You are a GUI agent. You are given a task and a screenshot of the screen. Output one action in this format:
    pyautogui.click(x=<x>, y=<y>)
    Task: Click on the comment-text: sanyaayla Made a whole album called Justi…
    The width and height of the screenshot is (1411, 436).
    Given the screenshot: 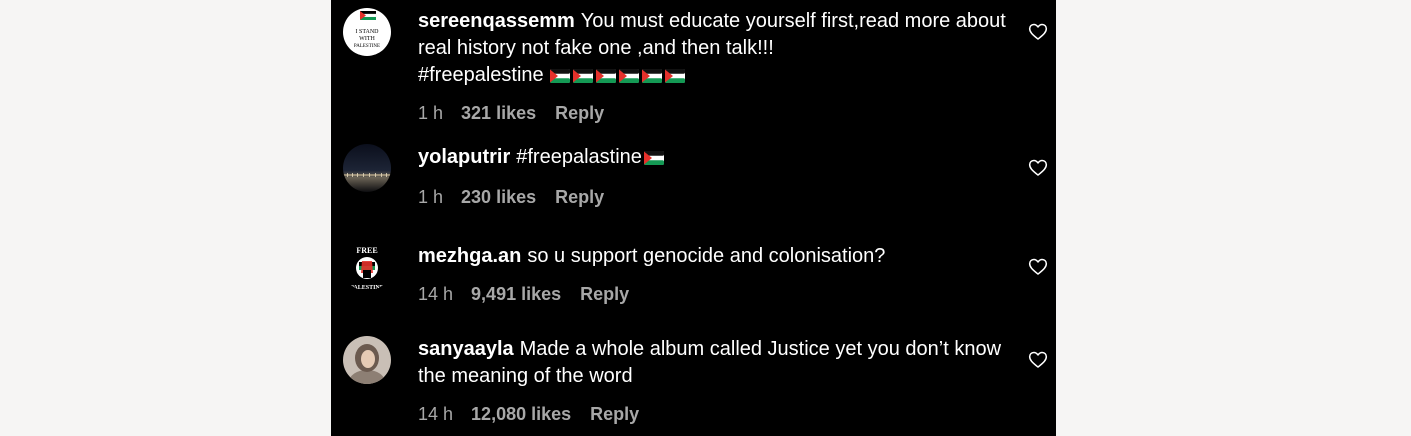 What is the action you would take?
    pyautogui.click(x=713, y=363)
    